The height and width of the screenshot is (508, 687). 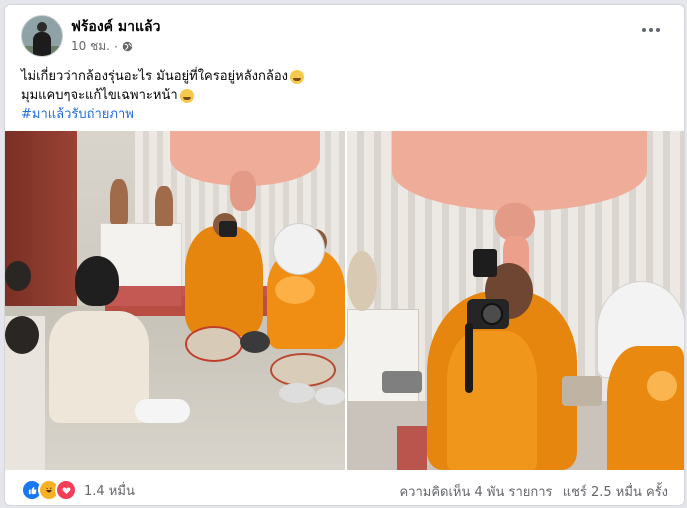 I want to click on post-meta: 10 ชม. ·, so click(x=102, y=46).